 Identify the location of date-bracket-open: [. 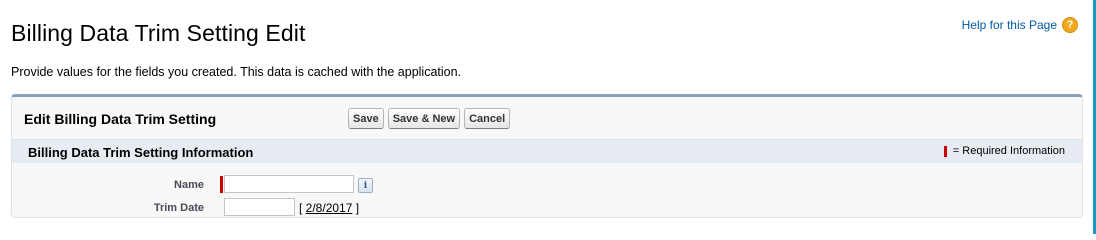
(302, 208).